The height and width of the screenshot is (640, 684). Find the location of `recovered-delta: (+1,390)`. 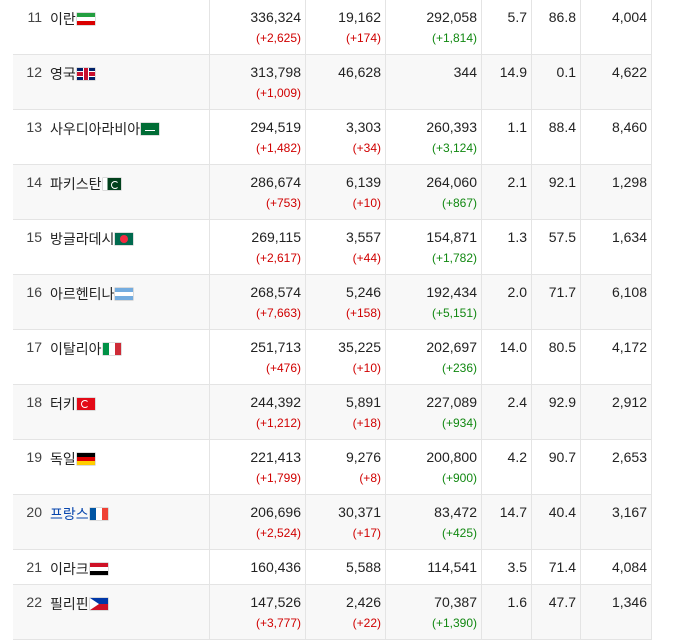

recovered-delta: (+1,390) is located at coordinates (454, 623).